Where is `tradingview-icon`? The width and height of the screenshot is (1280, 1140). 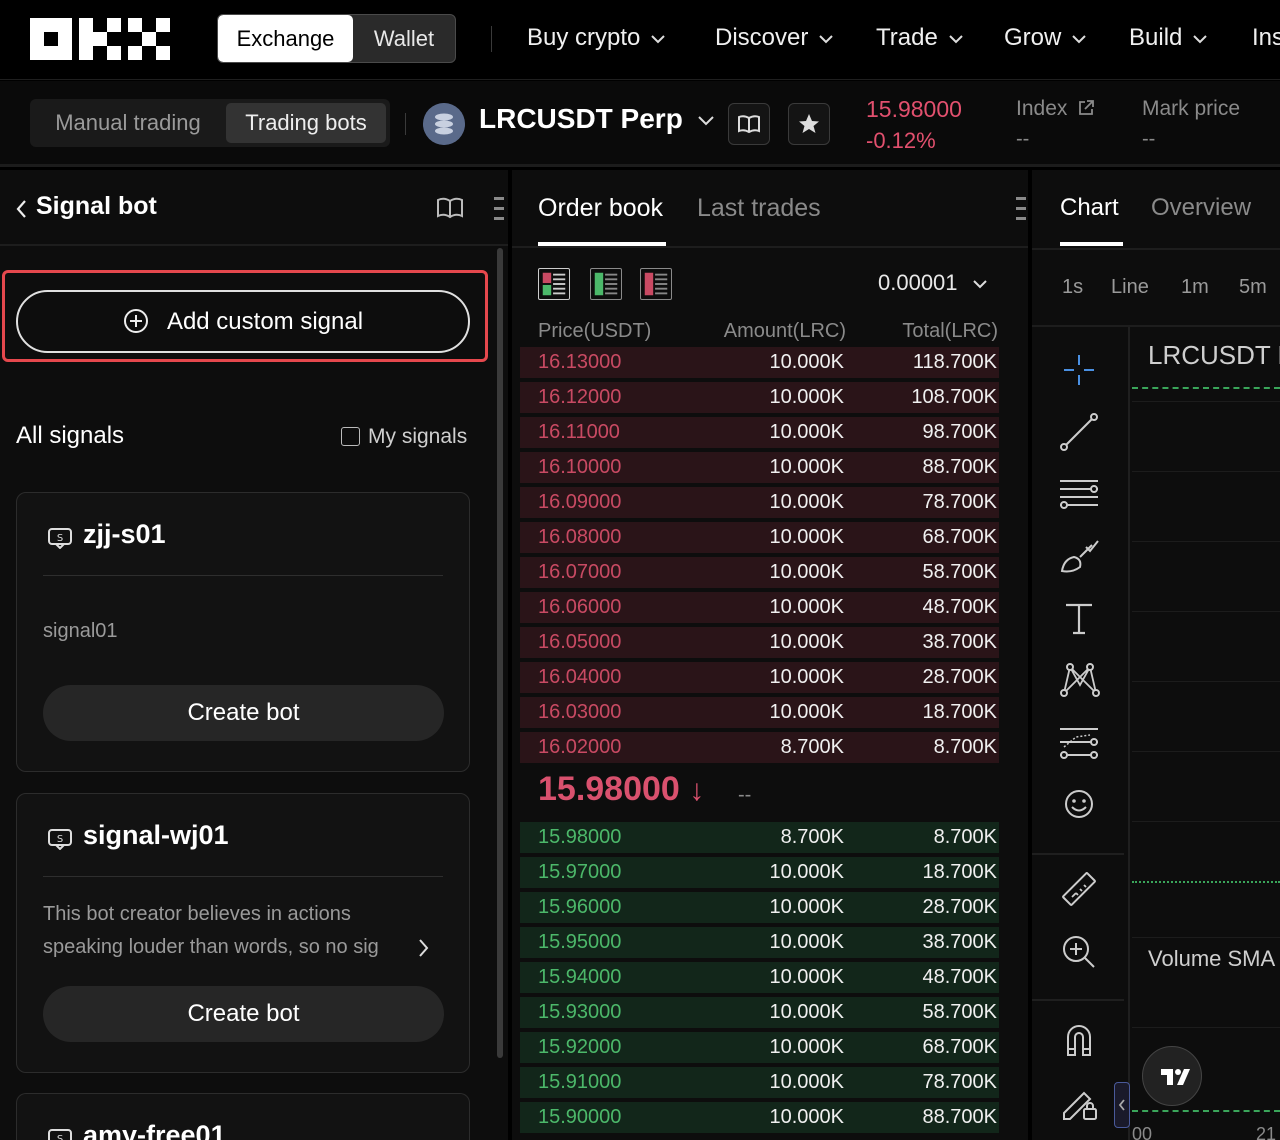
tradingview-icon is located at coordinates (1175, 1077).